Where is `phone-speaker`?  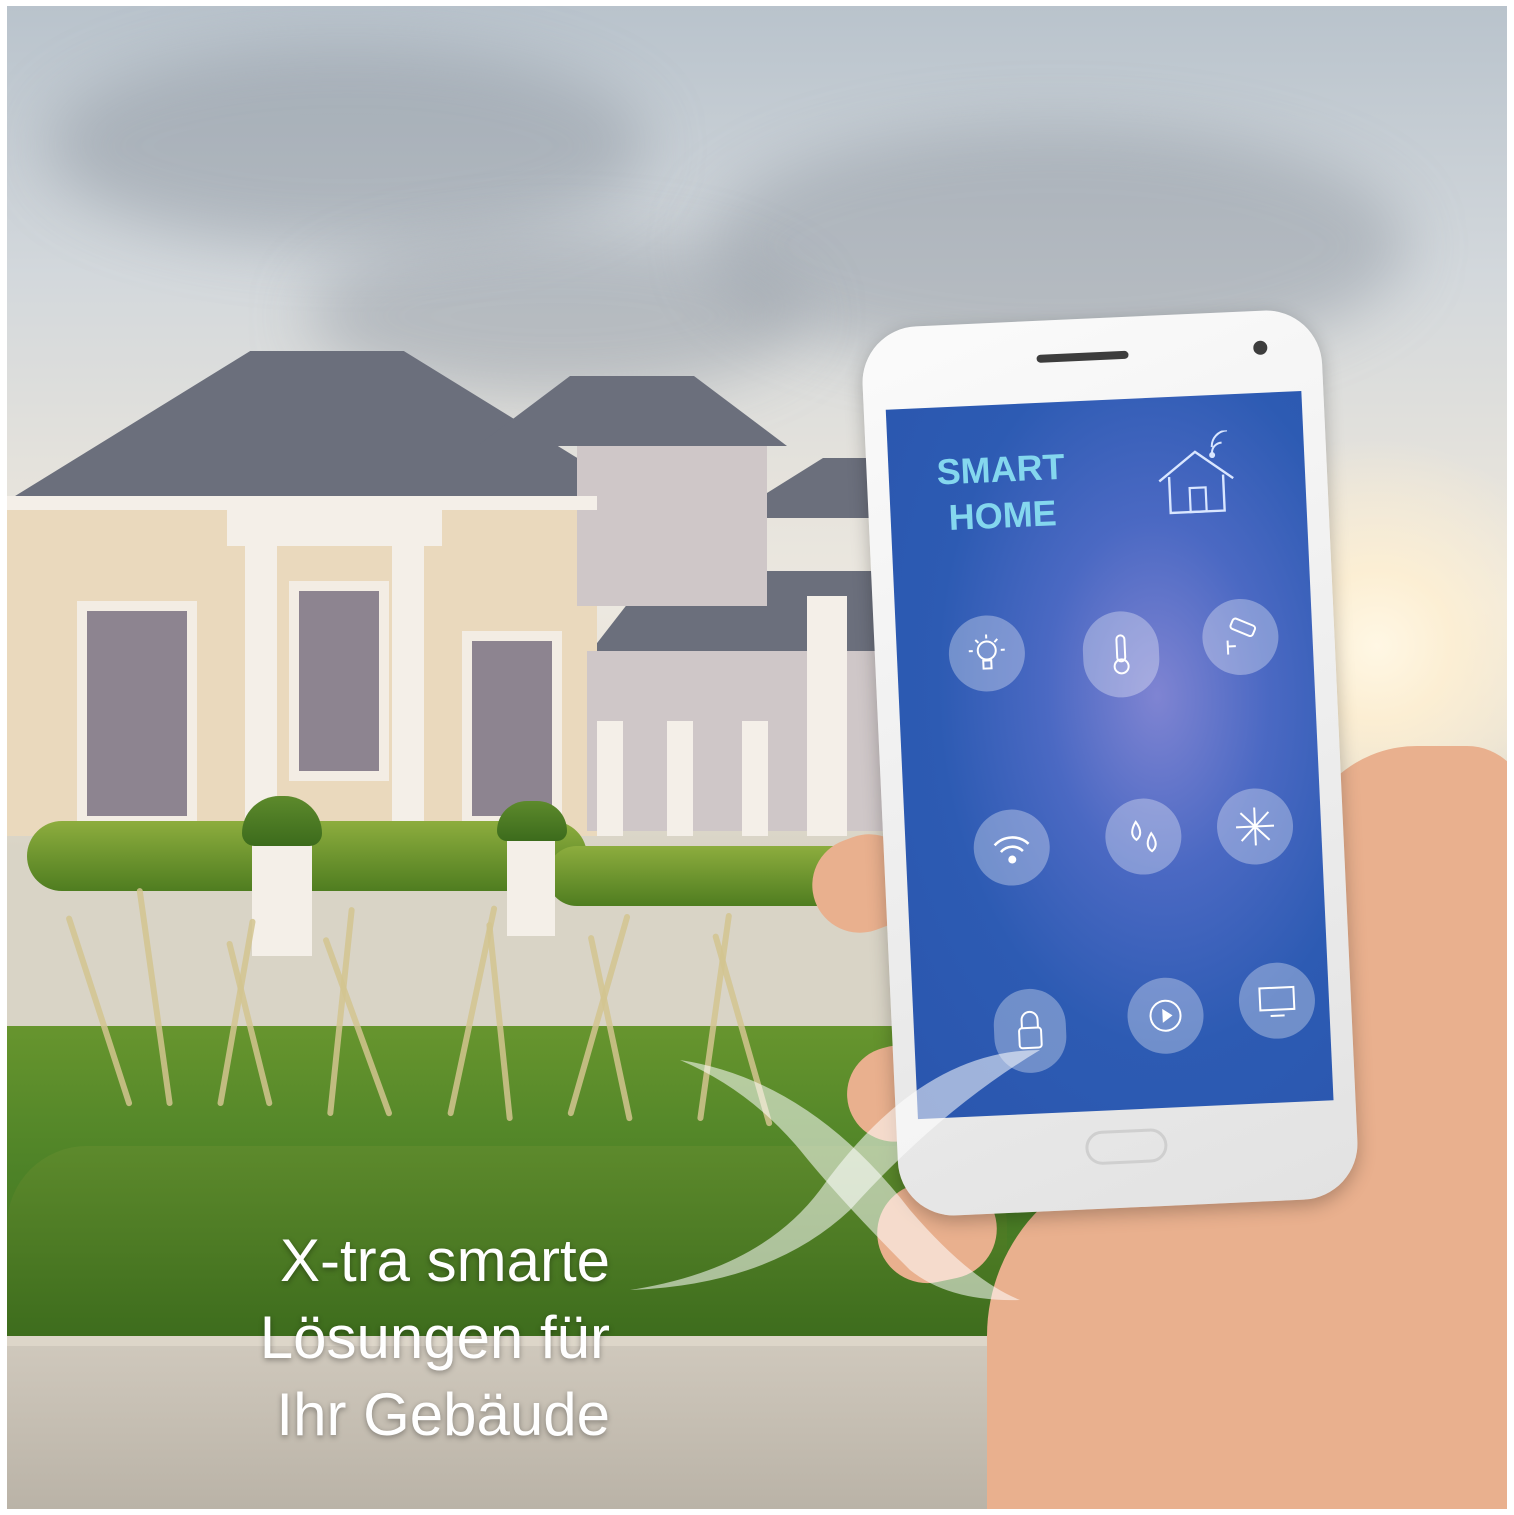 phone-speaker is located at coordinates (1082, 356).